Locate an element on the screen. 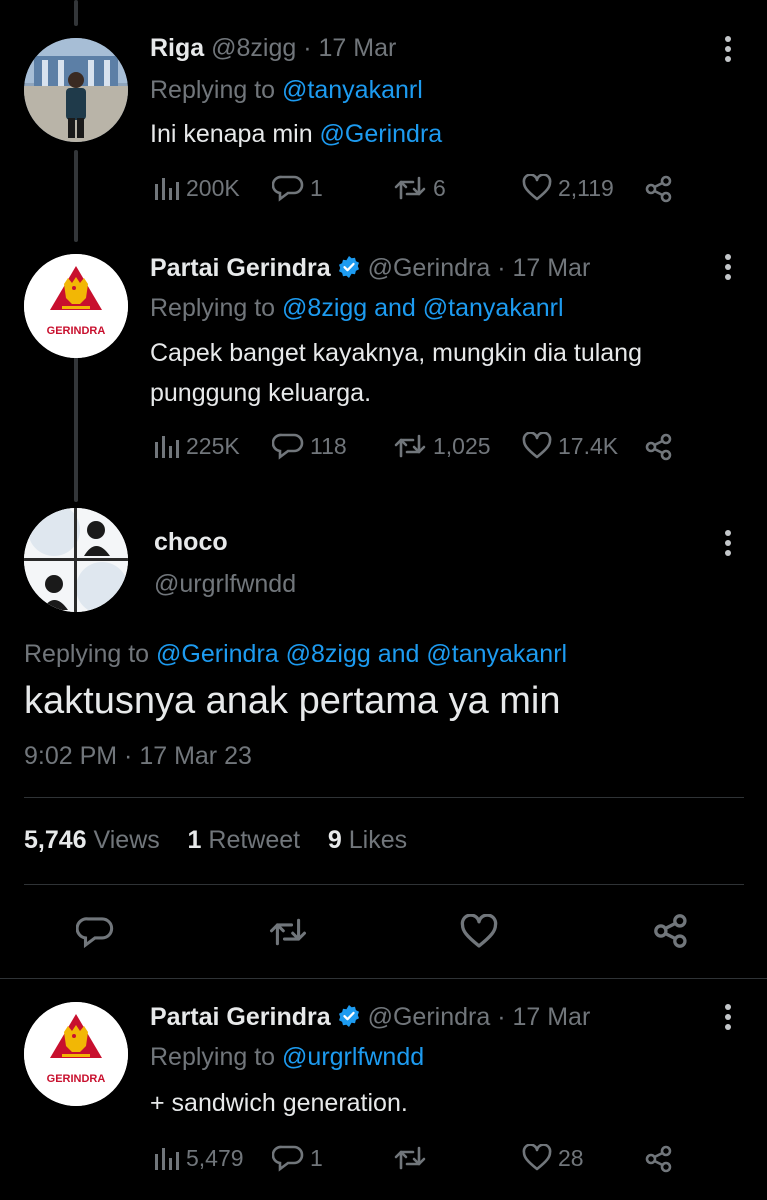  replying-to-link: @8zigg and @tanyakanrl is located at coordinates (422, 308).